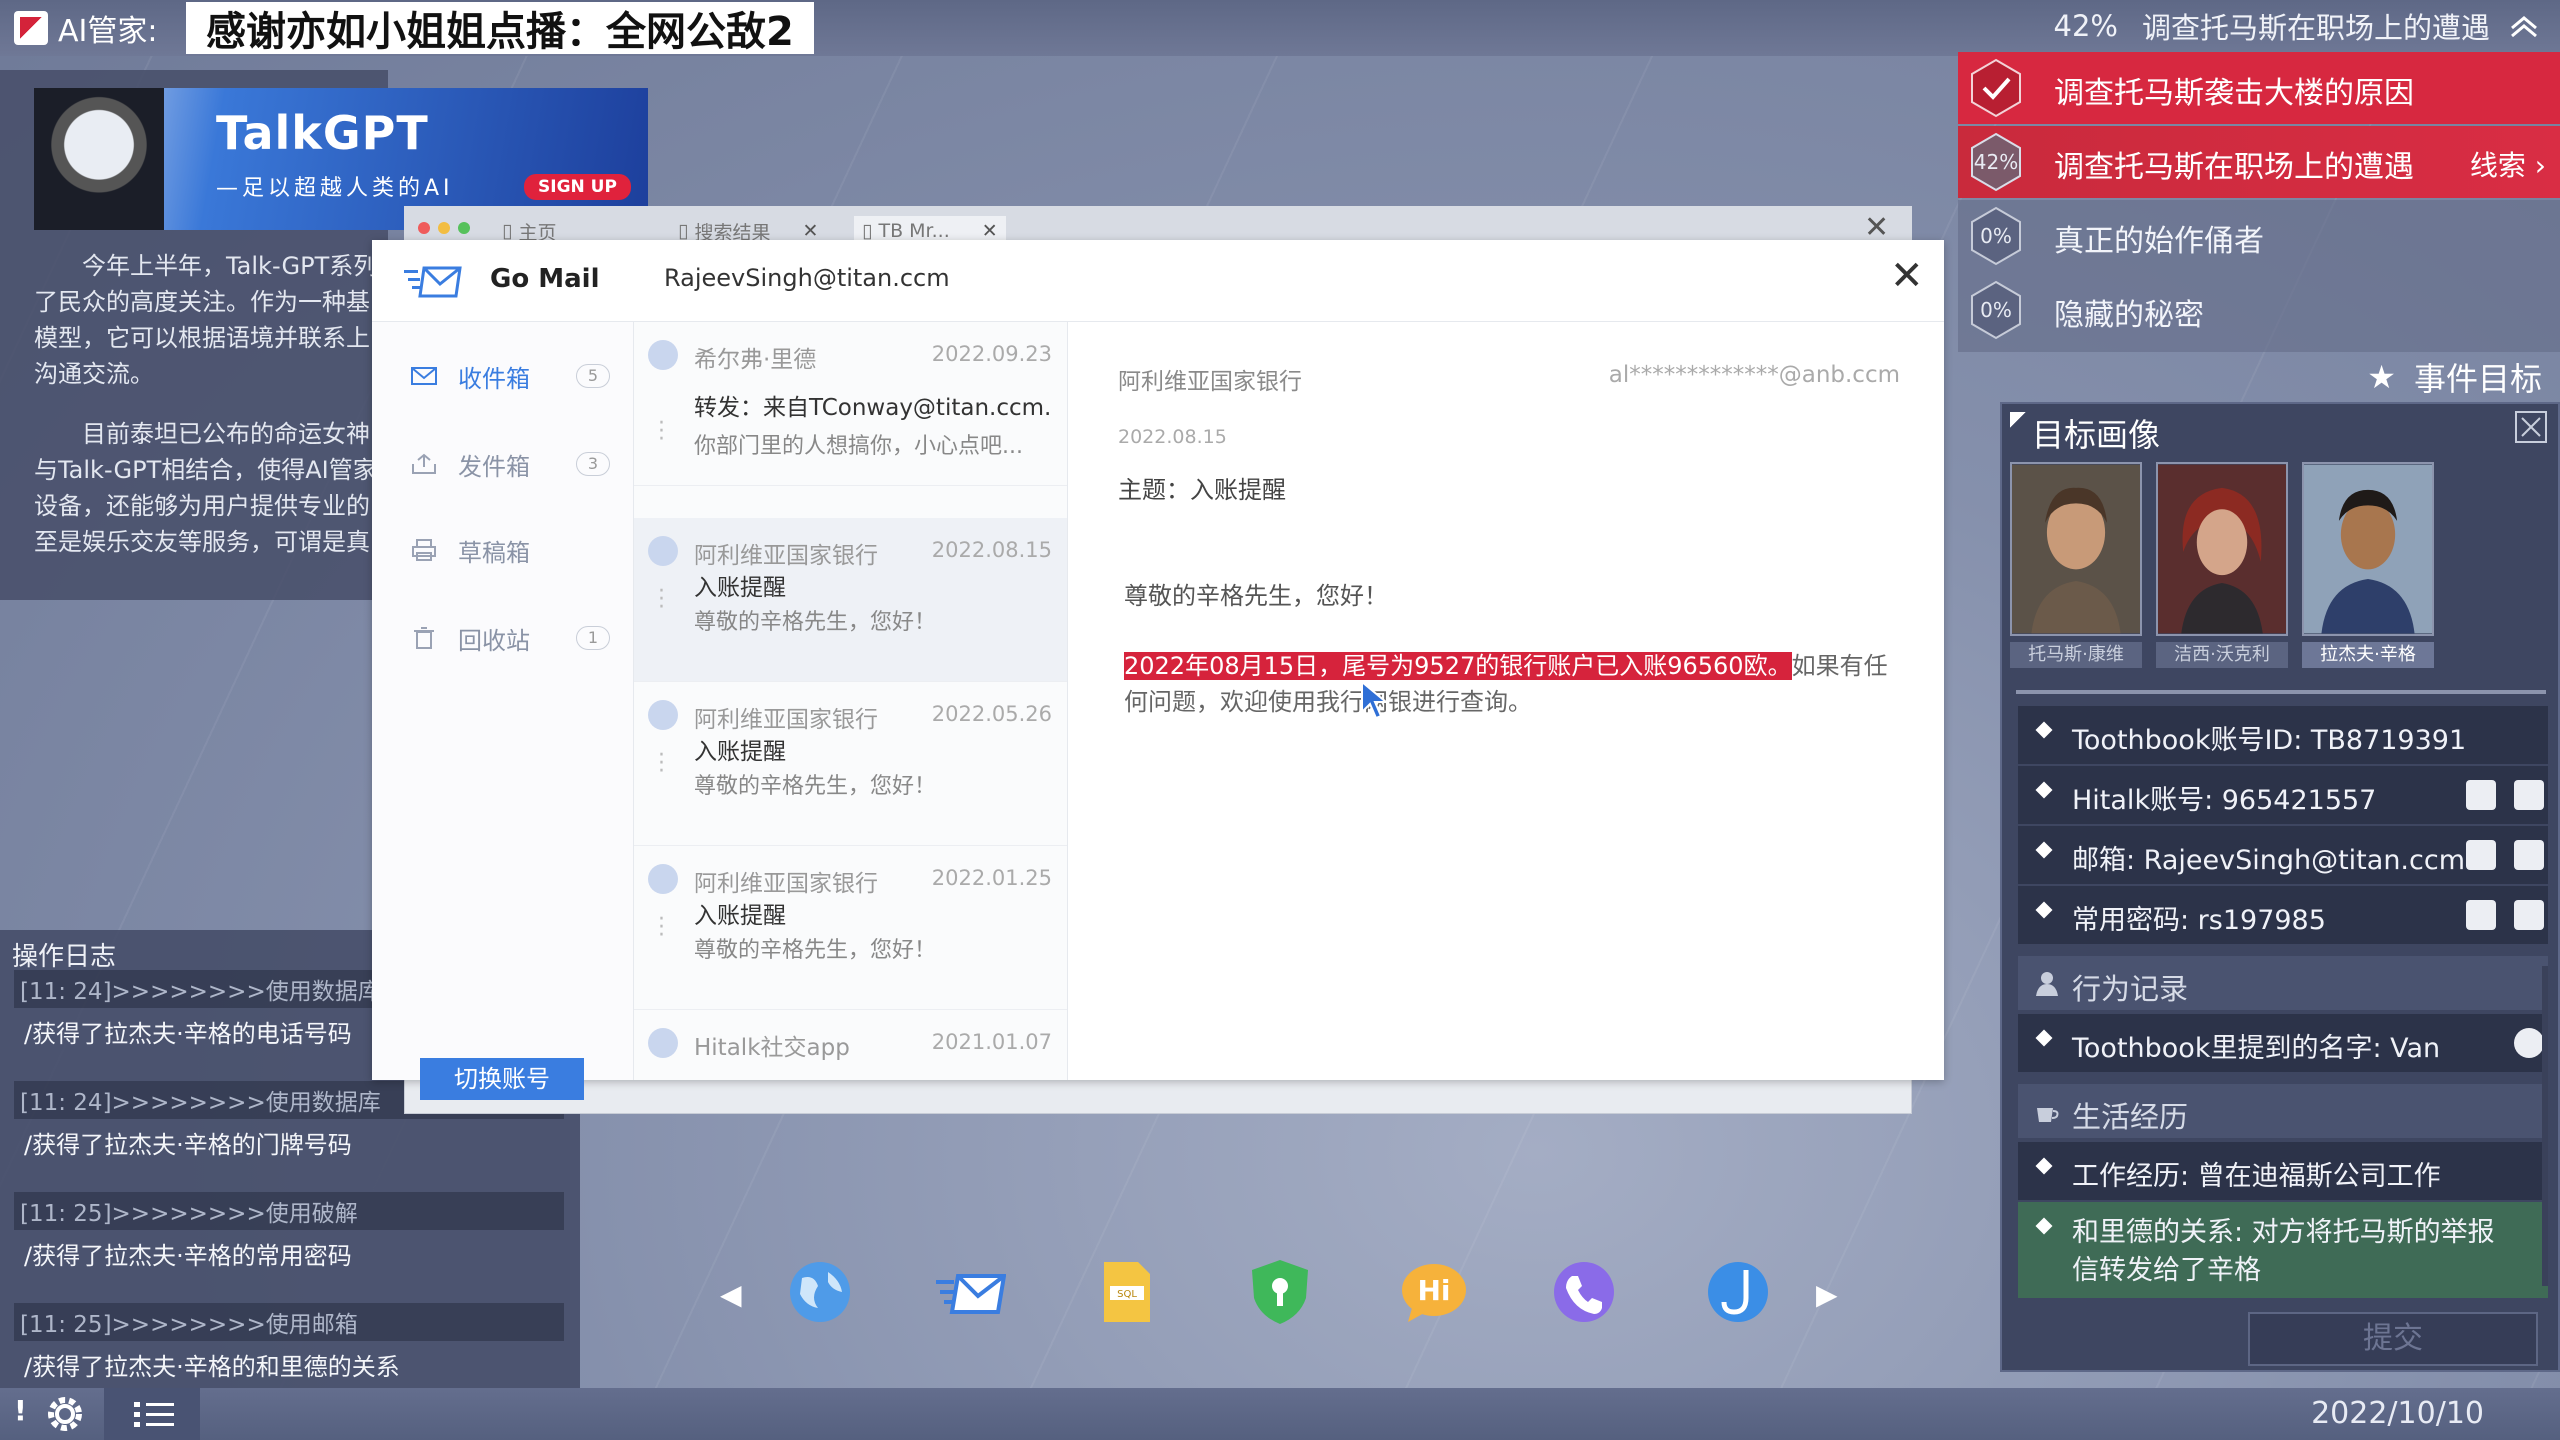 The image size is (2560, 1440). I want to click on sql-database-icon: SQL, so click(1126, 1292).